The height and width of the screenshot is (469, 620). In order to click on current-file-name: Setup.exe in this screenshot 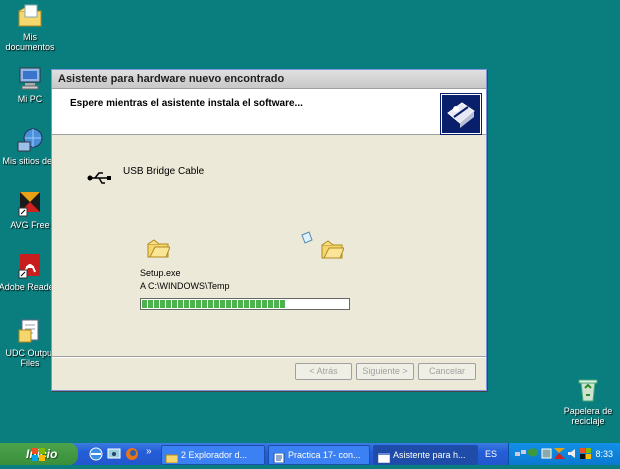, I will do `click(160, 273)`.